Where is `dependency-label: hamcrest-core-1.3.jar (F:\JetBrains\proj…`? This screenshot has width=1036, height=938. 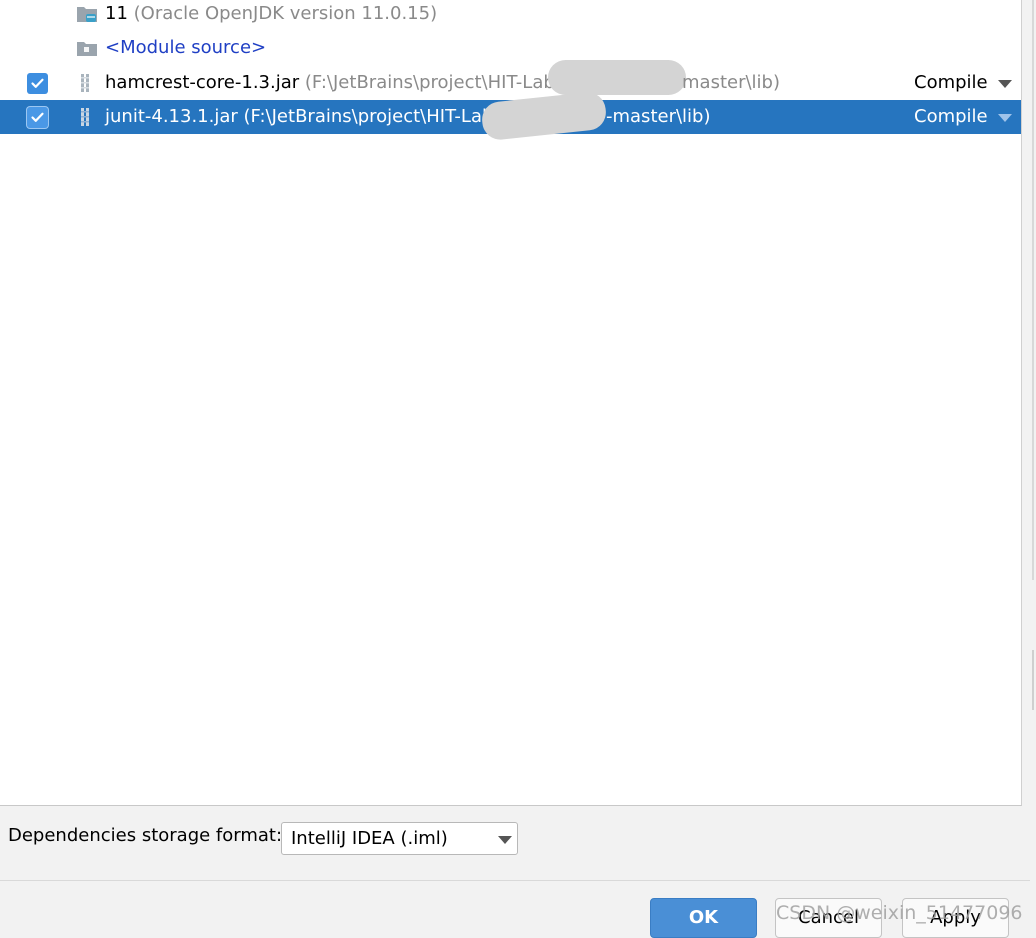
dependency-label: hamcrest-core-1.3.jar (F:\JetBrains\proj… is located at coordinates (335, 83).